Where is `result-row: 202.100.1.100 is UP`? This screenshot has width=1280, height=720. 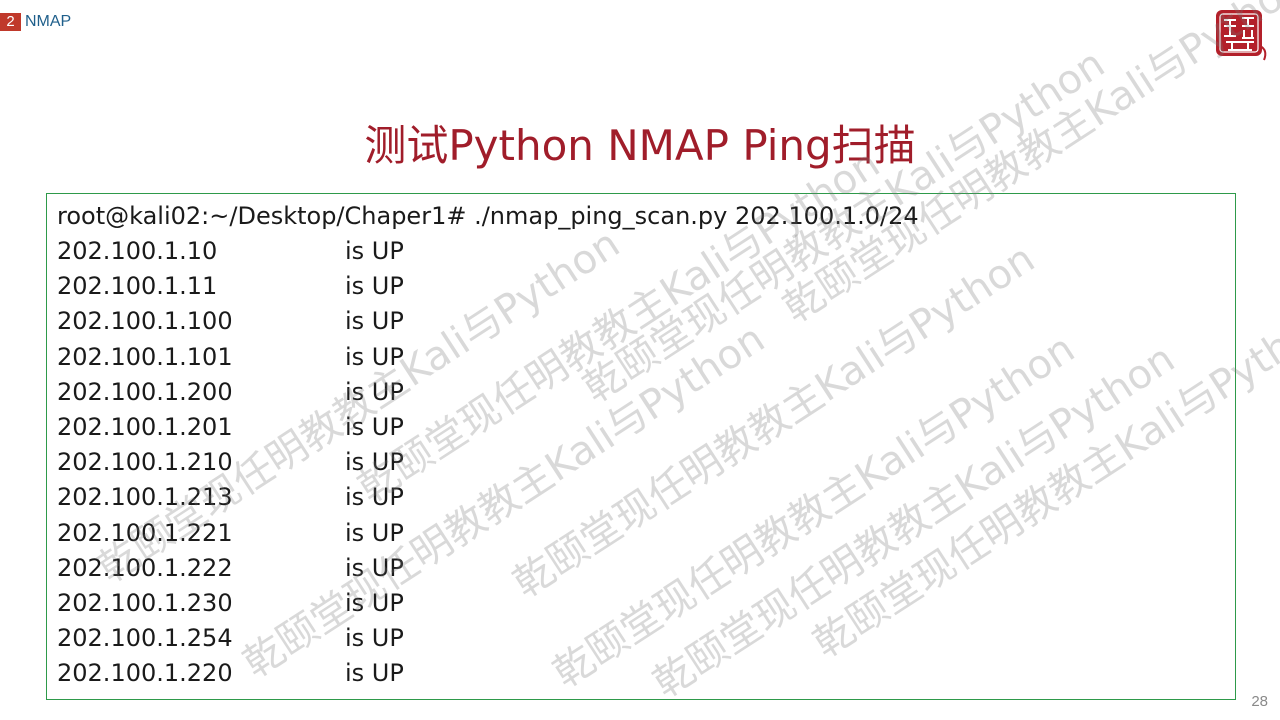 result-row: 202.100.1.100 is UP is located at coordinates (230, 321).